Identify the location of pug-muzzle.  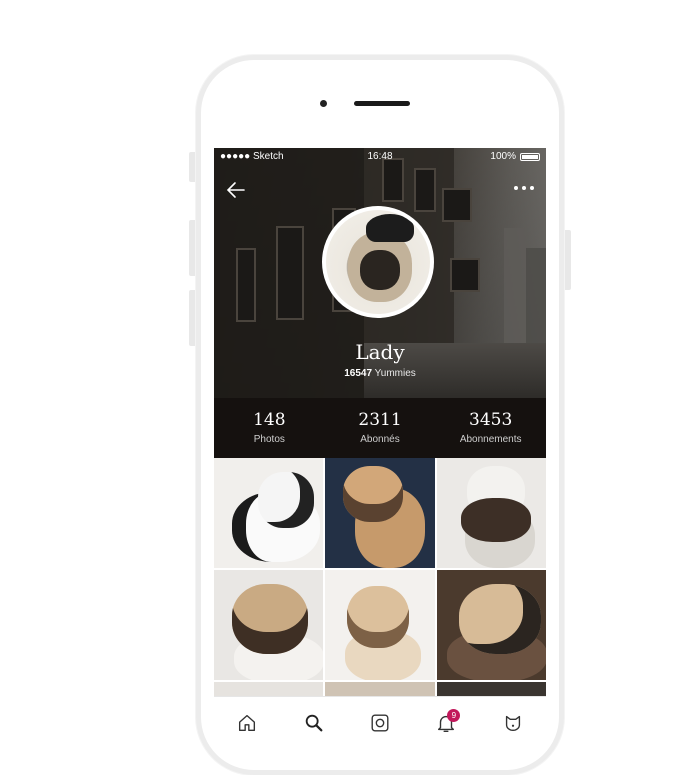
(380, 270).